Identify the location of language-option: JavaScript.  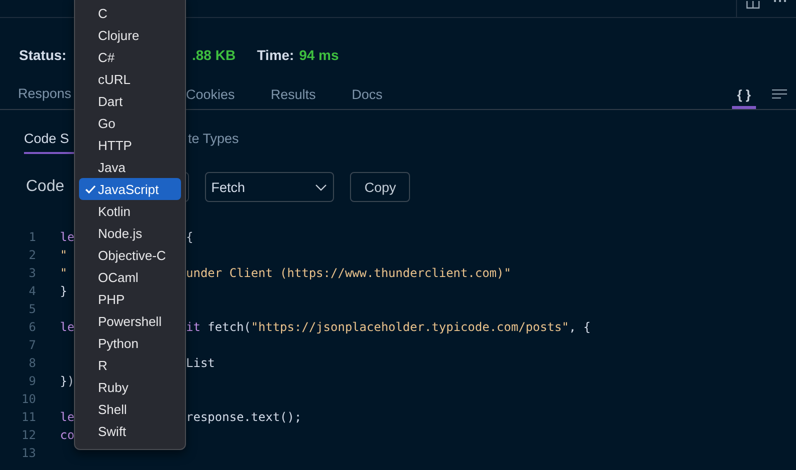
(130, 189).